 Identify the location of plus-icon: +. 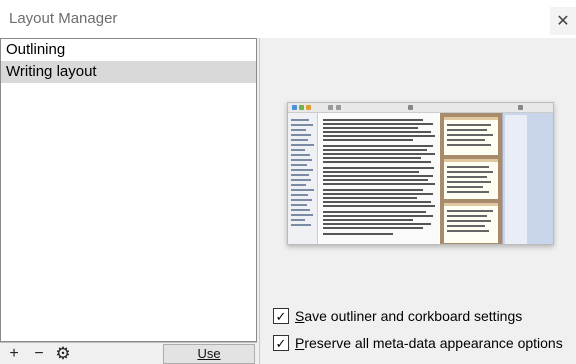
(14, 353).